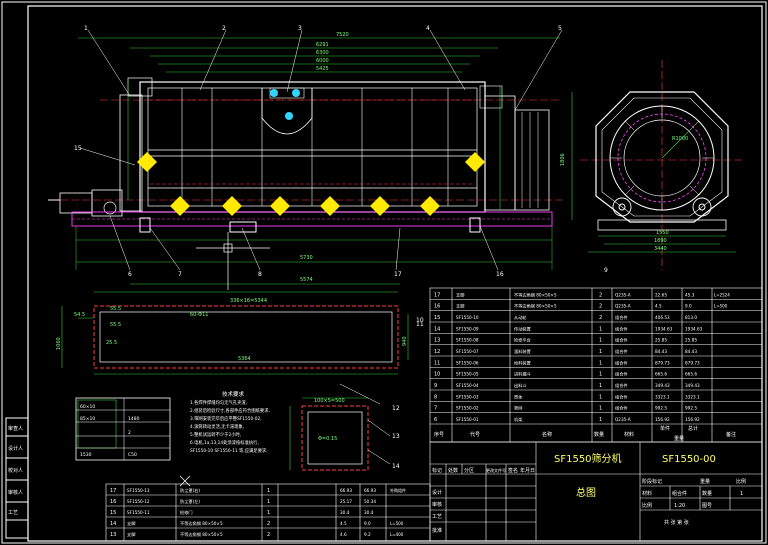 The width and height of the screenshot is (768, 545). What do you see at coordinates (230, 410) in the screenshot?
I see `note-line-1: 2.组装后检验尺寸,各部件应符合图纸要求,` at bounding box center [230, 410].